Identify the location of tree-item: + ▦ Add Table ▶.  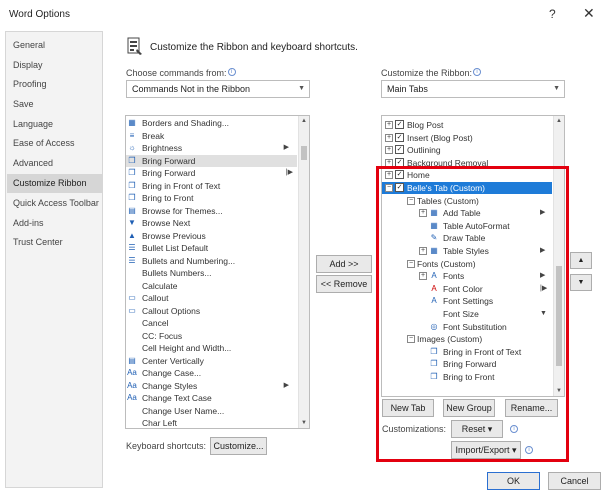
(467, 213).